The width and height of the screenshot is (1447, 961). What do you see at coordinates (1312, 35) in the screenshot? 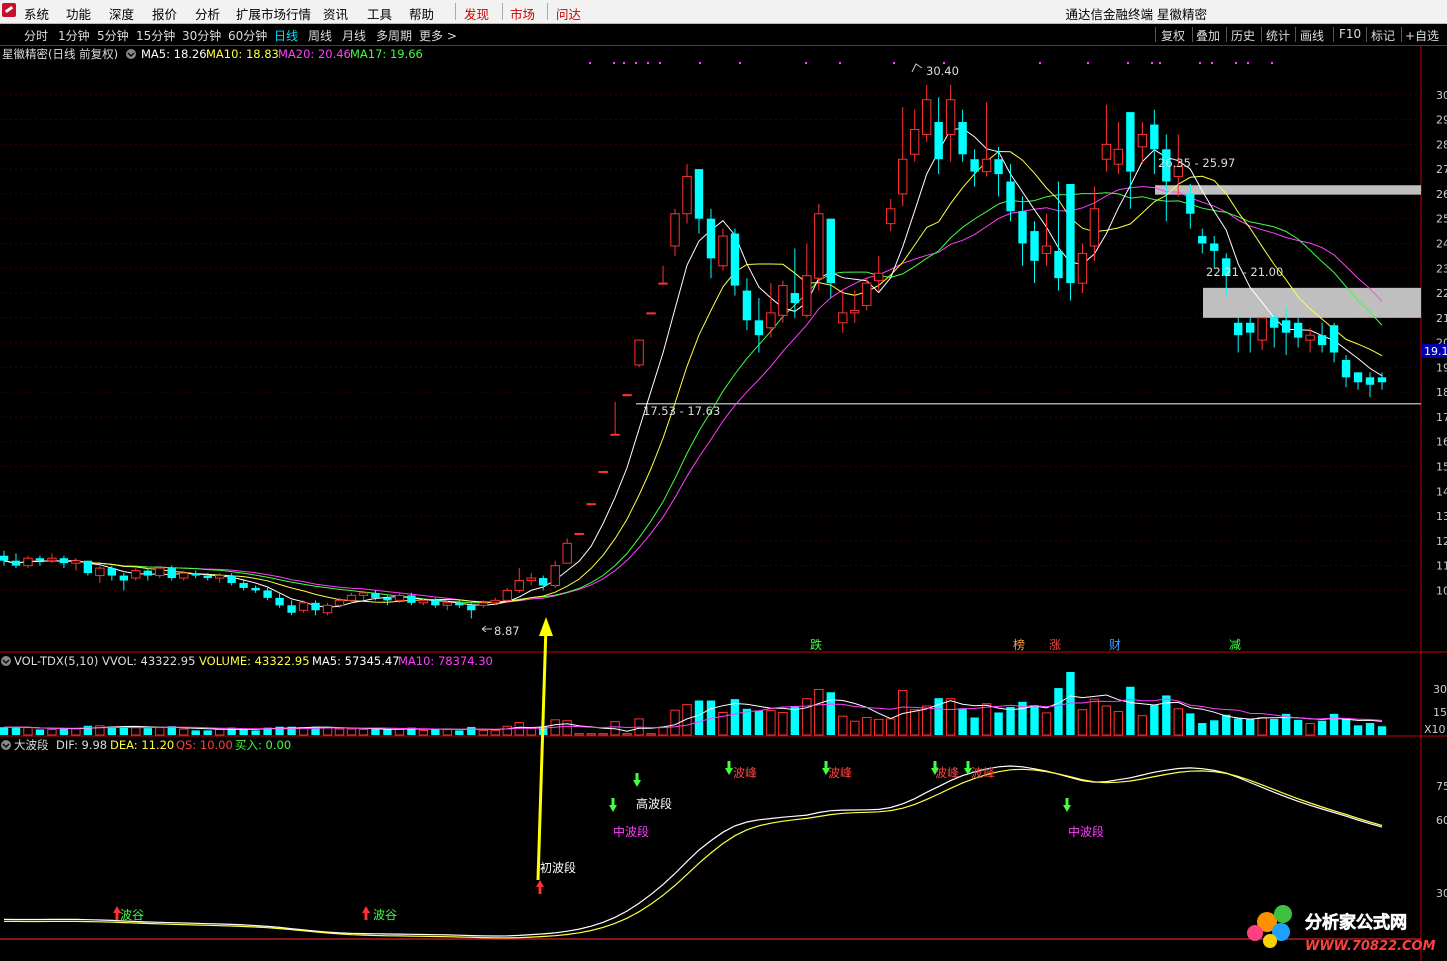
I see `tool-draw: 画线` at bounding box center [1312, 35].